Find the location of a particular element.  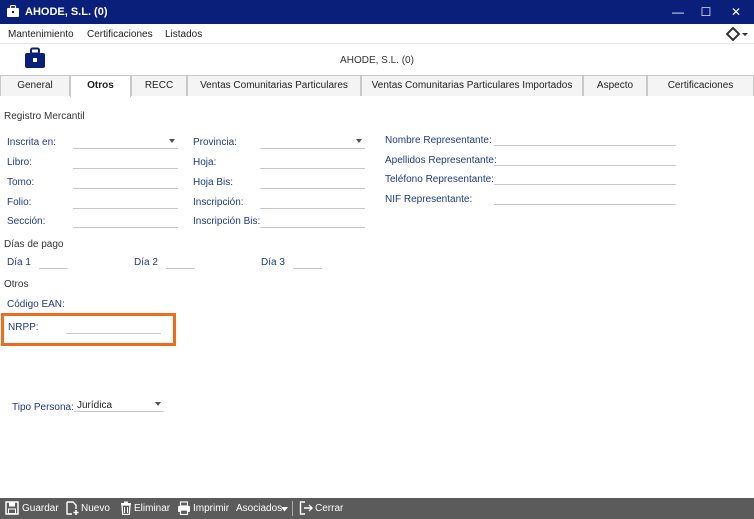

registro-section-title: Registro Mercantil is located at coordinates (44, 116).